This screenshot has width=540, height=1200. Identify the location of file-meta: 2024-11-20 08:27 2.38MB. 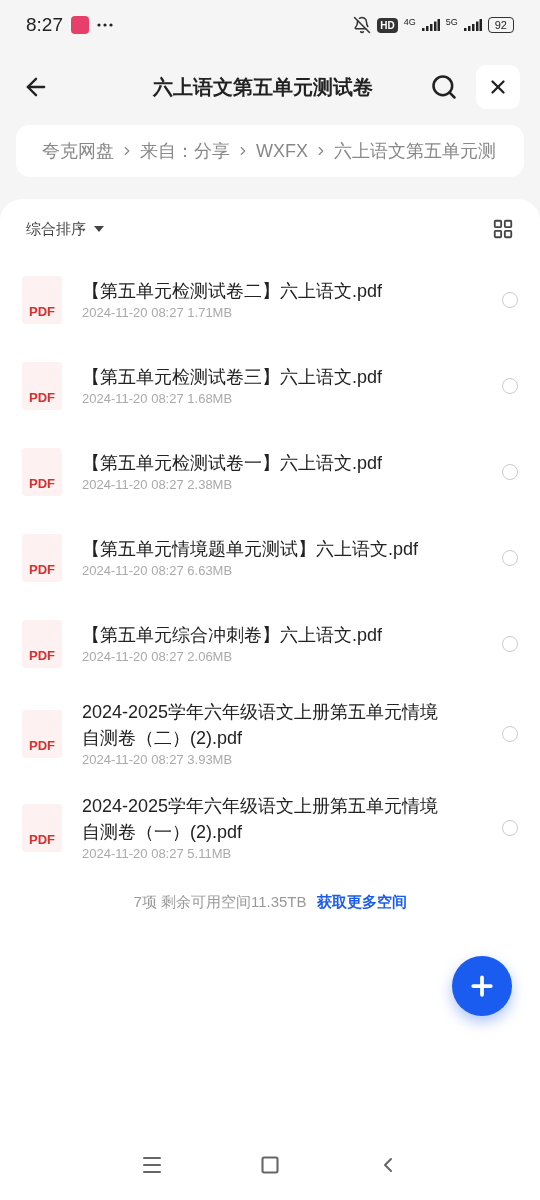
(158, 485).